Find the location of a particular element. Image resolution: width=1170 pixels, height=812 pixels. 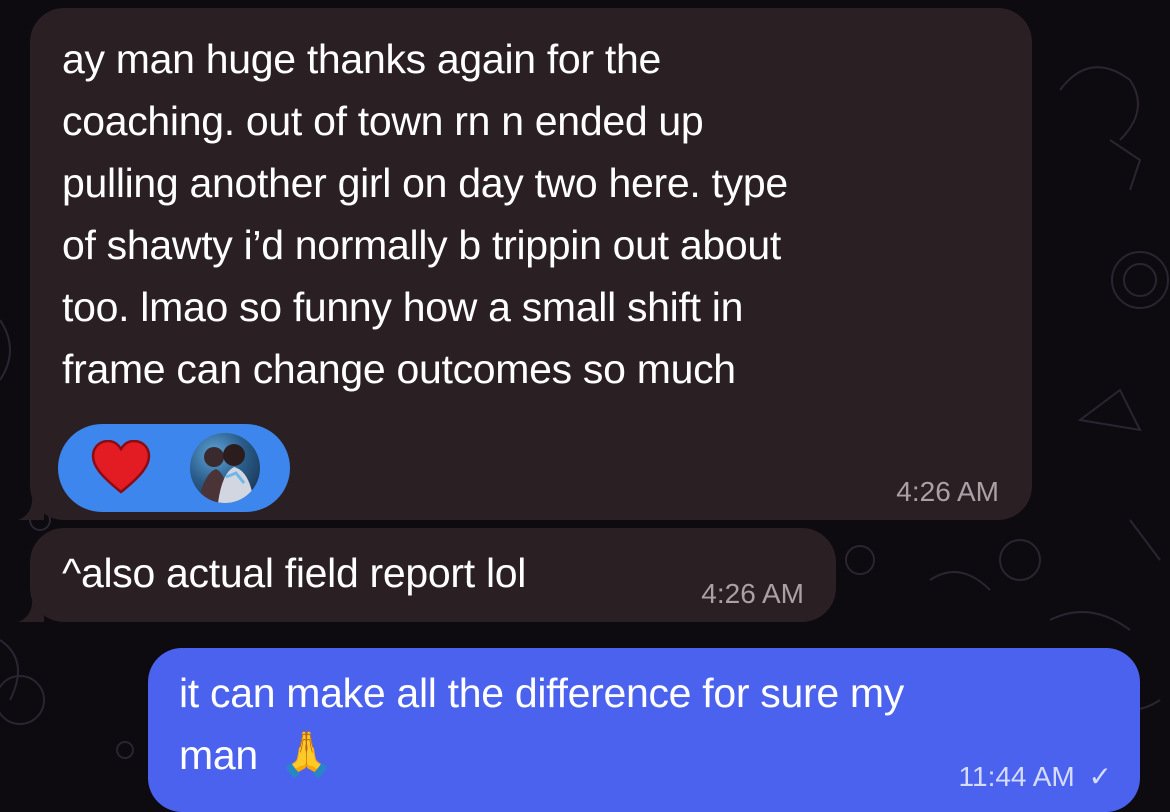

message-bubble-incoming: ^also actual field report lol 4:26 AM is located at coordinates (433, 575).